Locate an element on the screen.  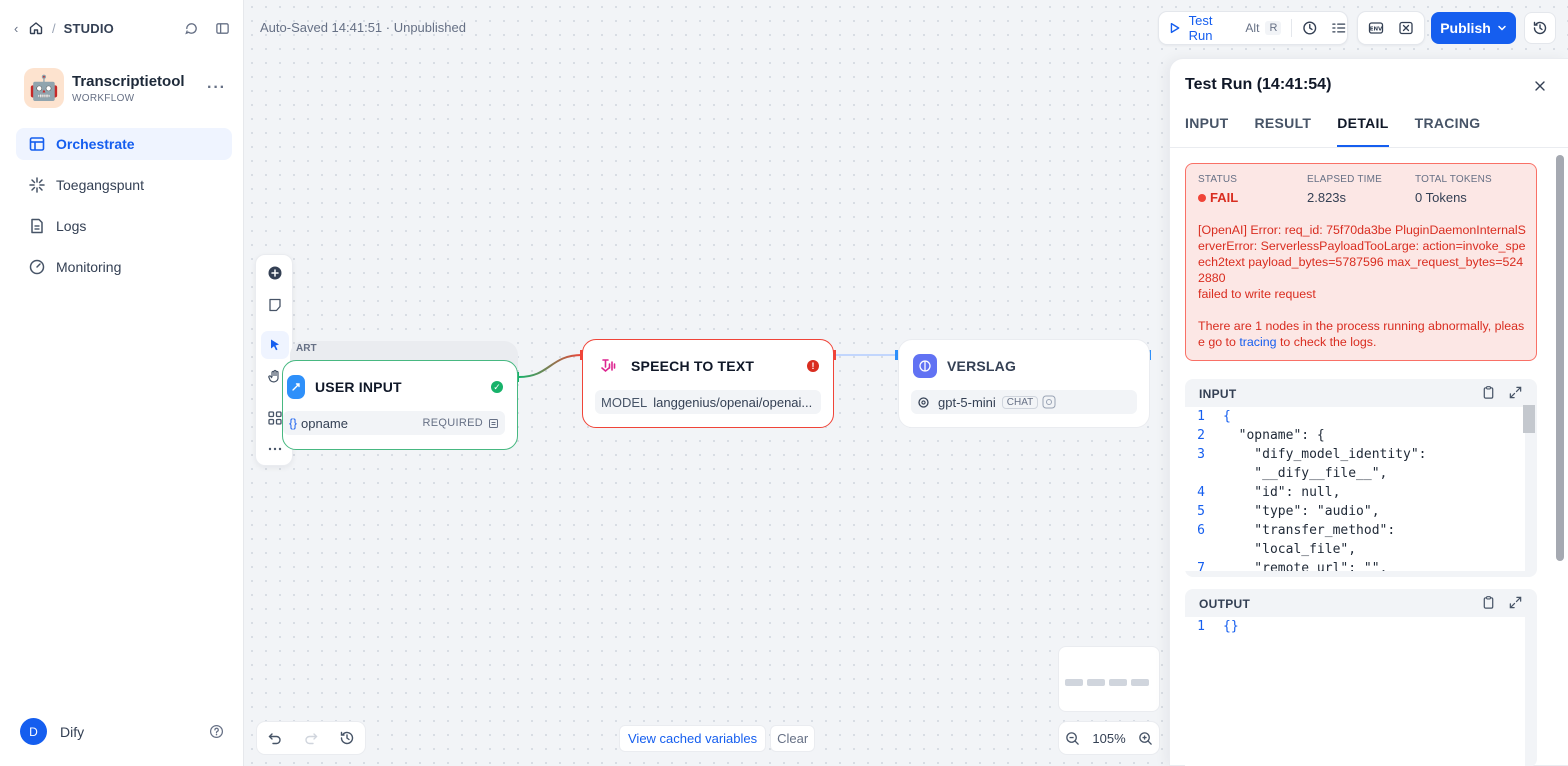
clear-button: Clear is located at coordinates (793, 738).